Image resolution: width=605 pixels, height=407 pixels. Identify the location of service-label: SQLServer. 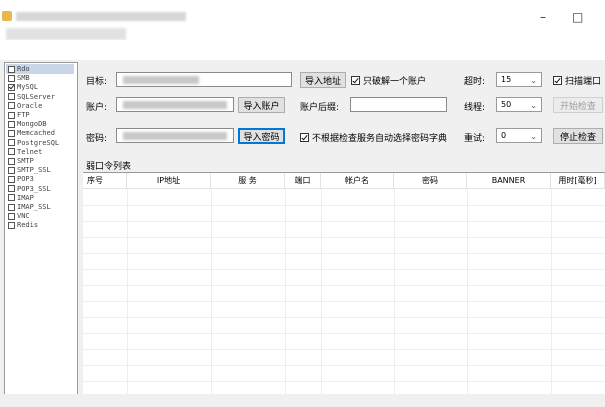
(36, 96).